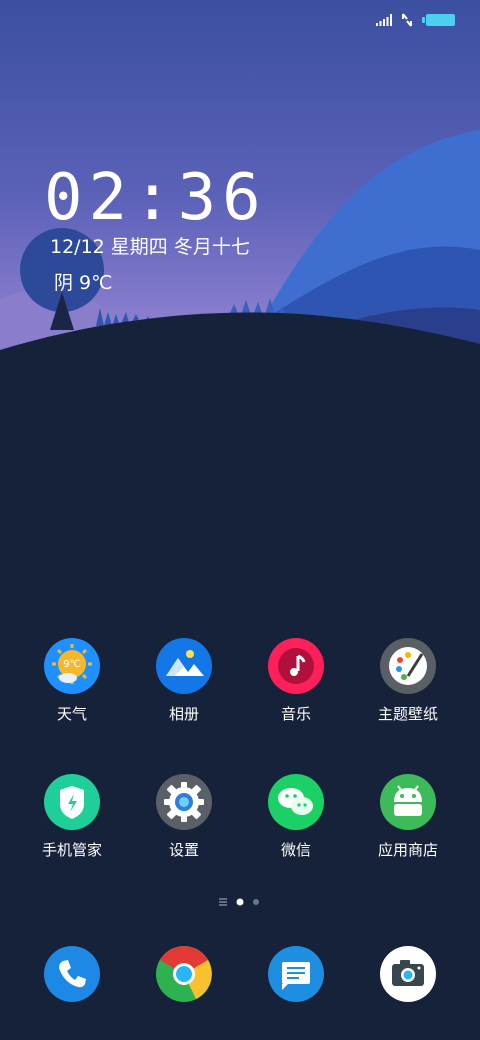  Describe the element at coordinates (184, 802) in the screenshot. I see `settings-gear-icon` at that location.